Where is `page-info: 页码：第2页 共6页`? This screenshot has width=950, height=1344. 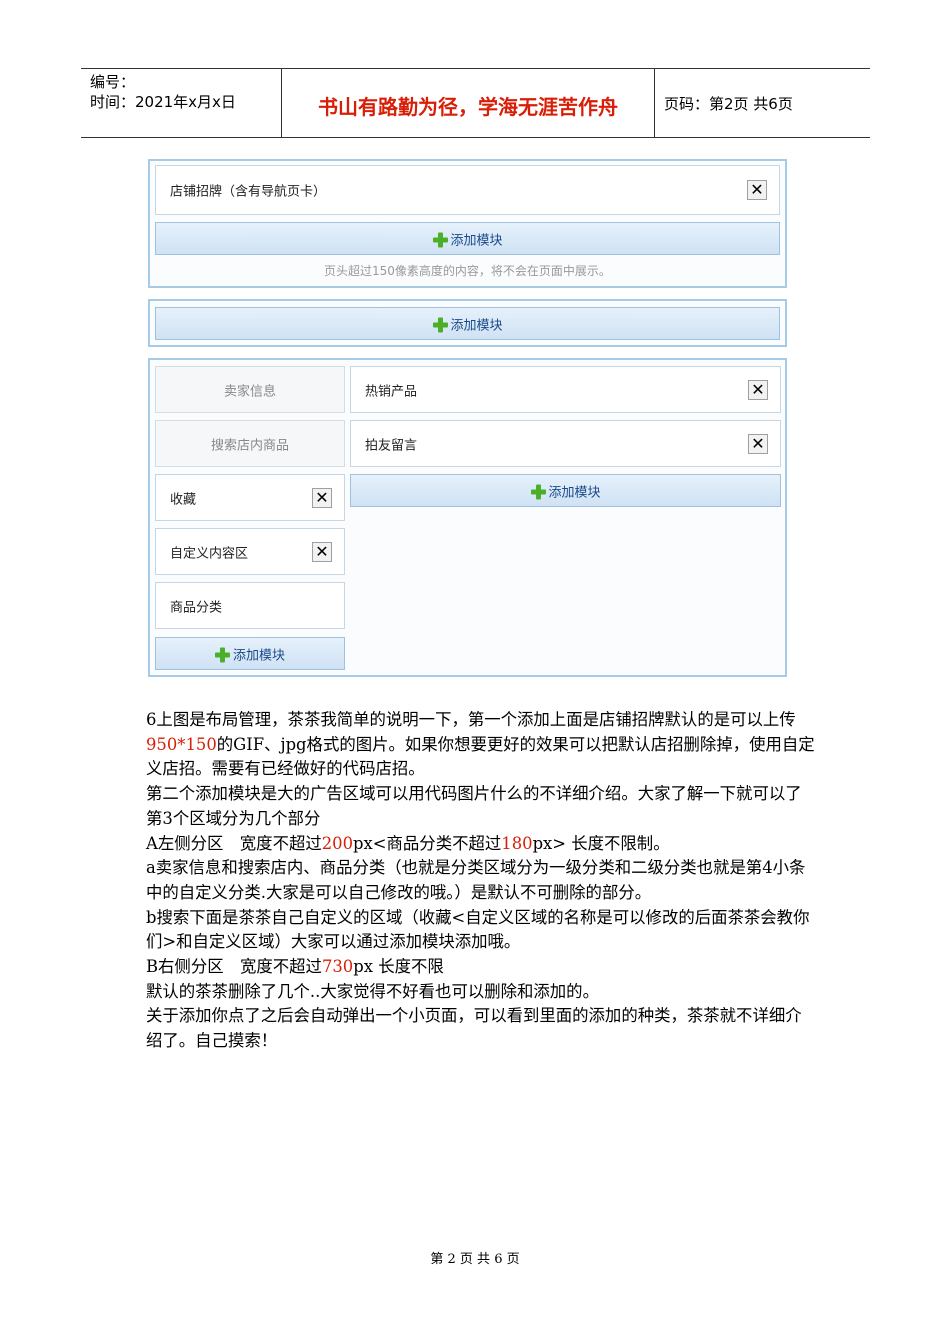 page-info: 页码：第2页 共6页 is located at coordinates (728, 104).